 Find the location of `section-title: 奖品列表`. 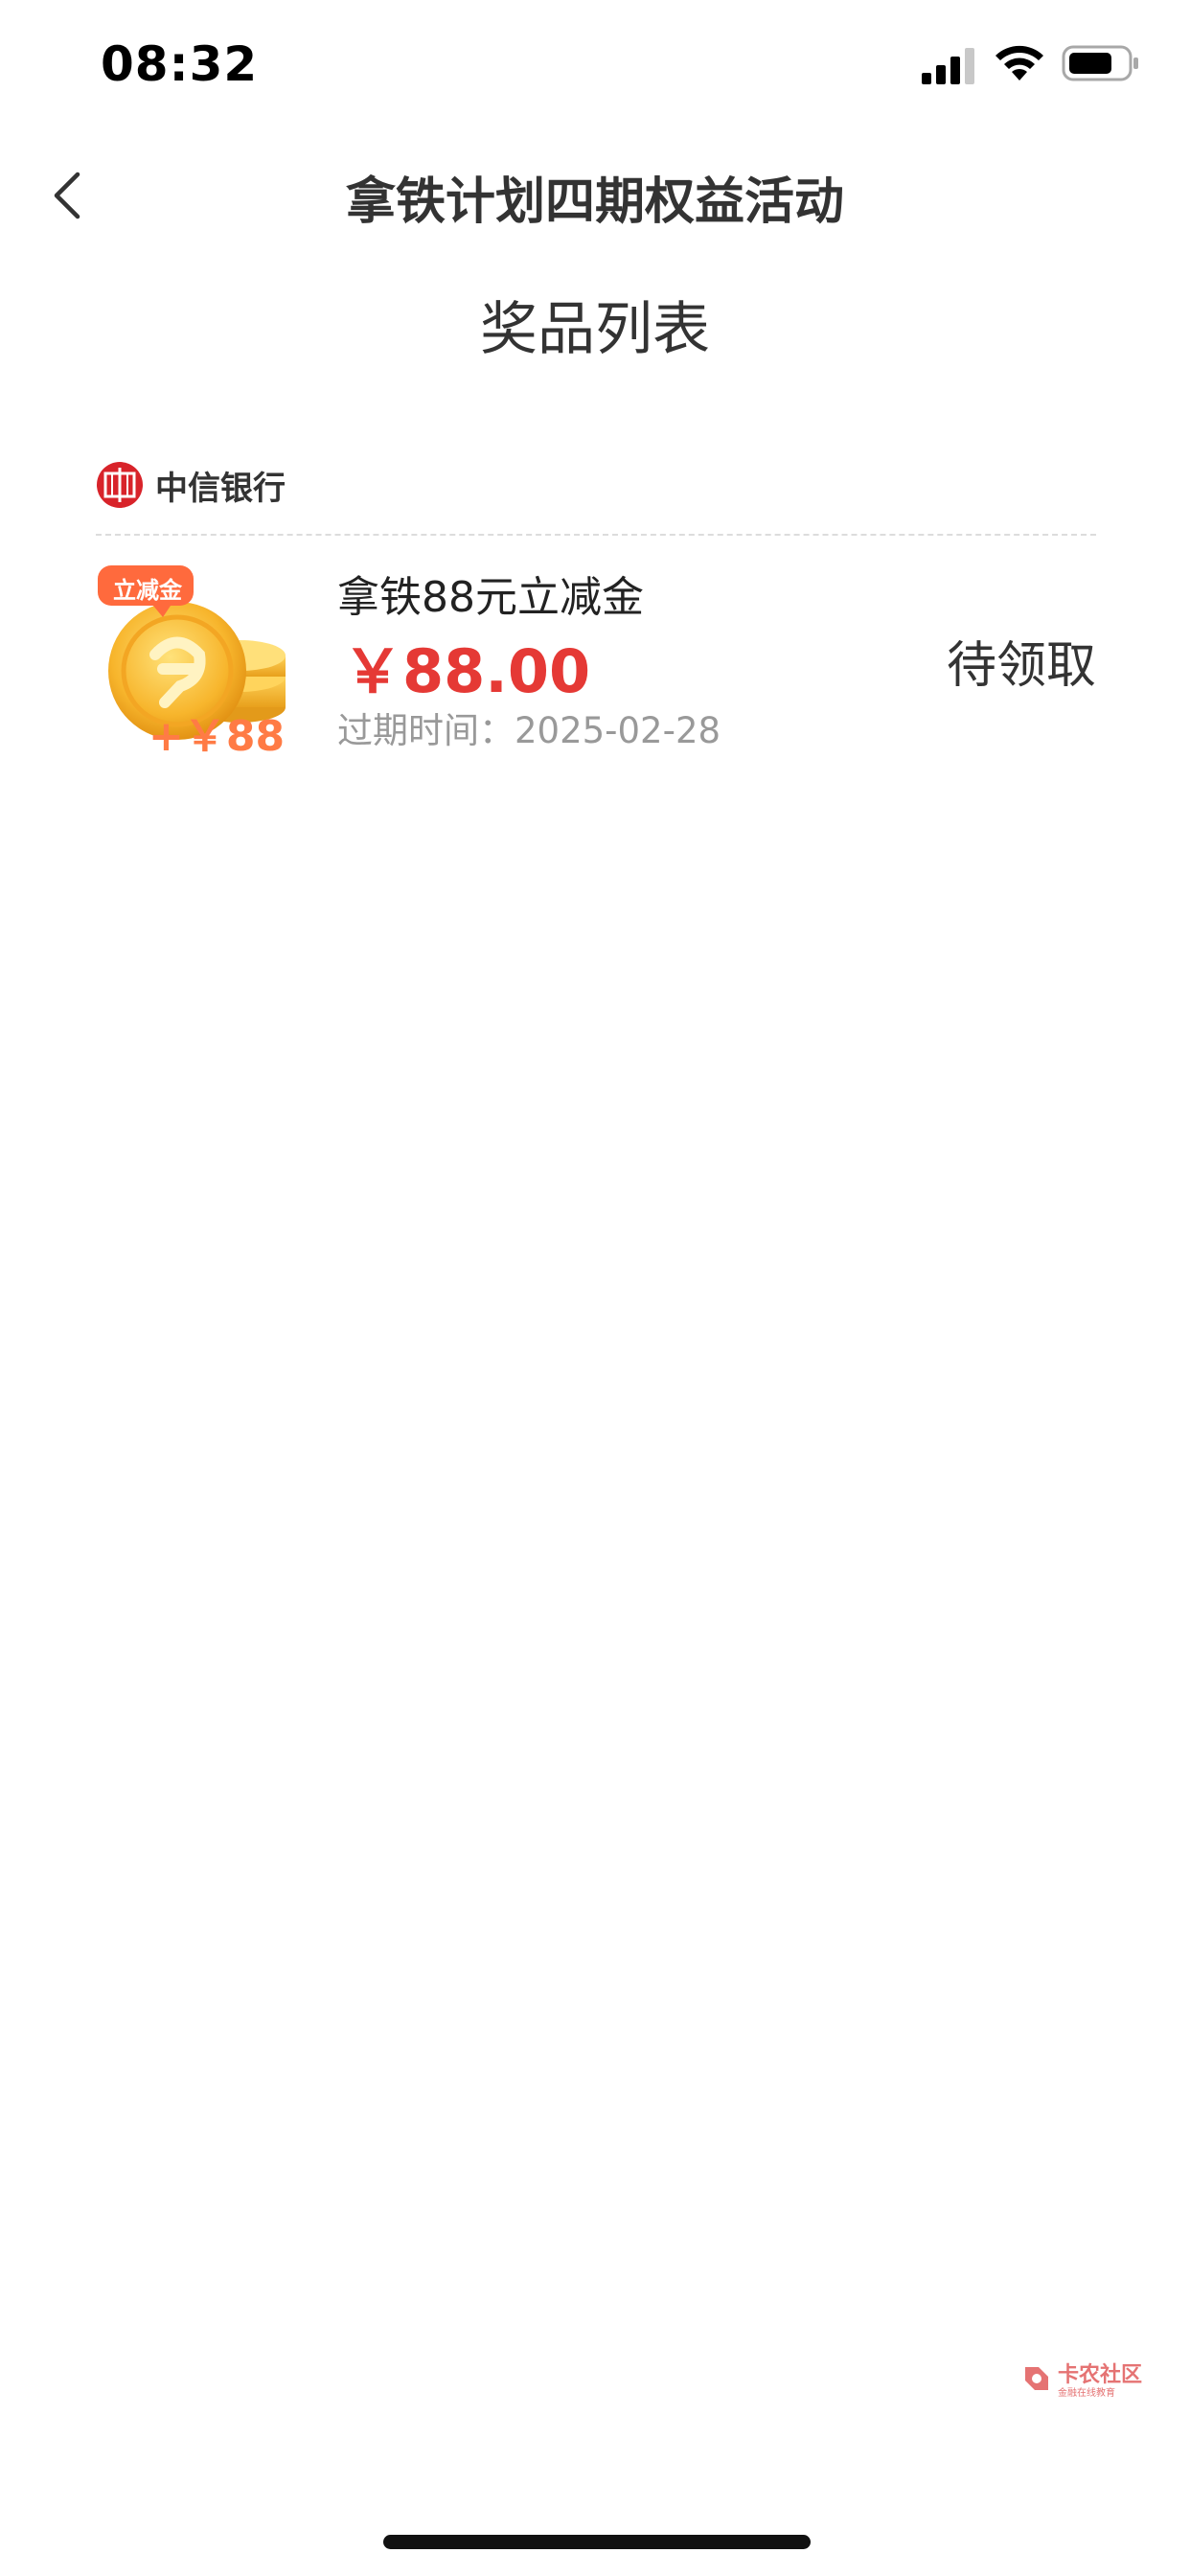

section-title: 奖品列表 is located at coordinates (595, 329).